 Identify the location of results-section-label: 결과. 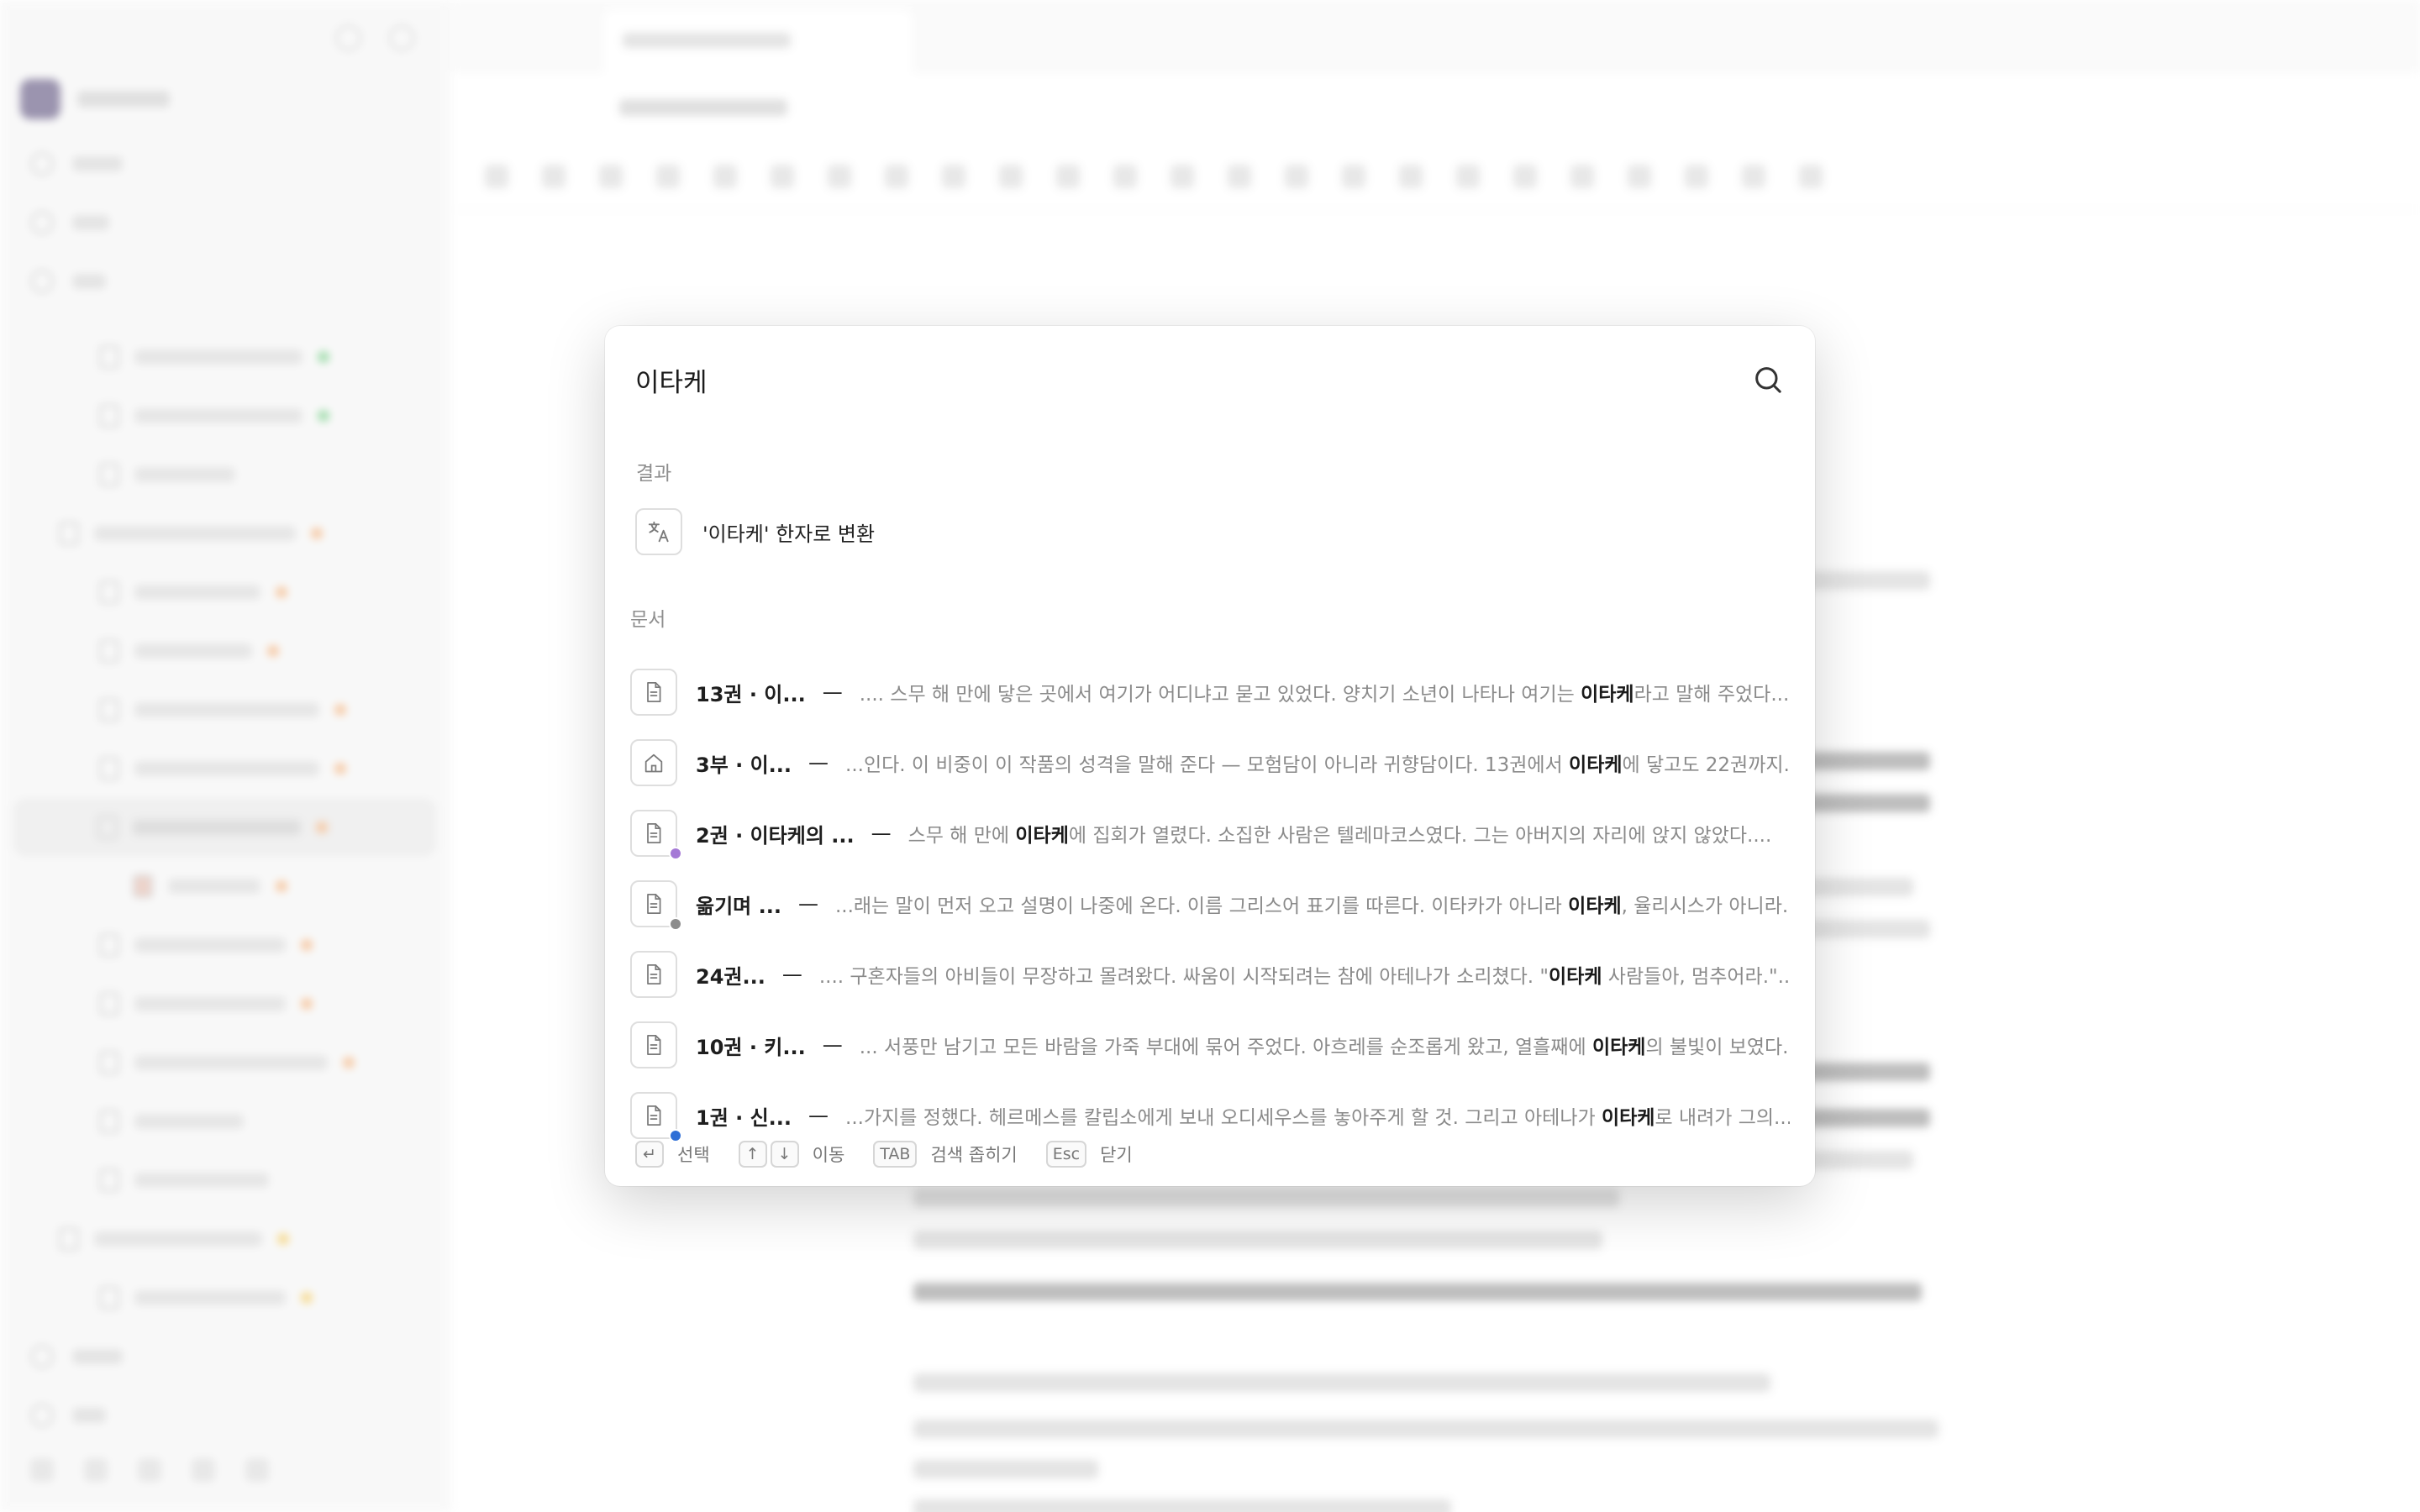
(654, 474).